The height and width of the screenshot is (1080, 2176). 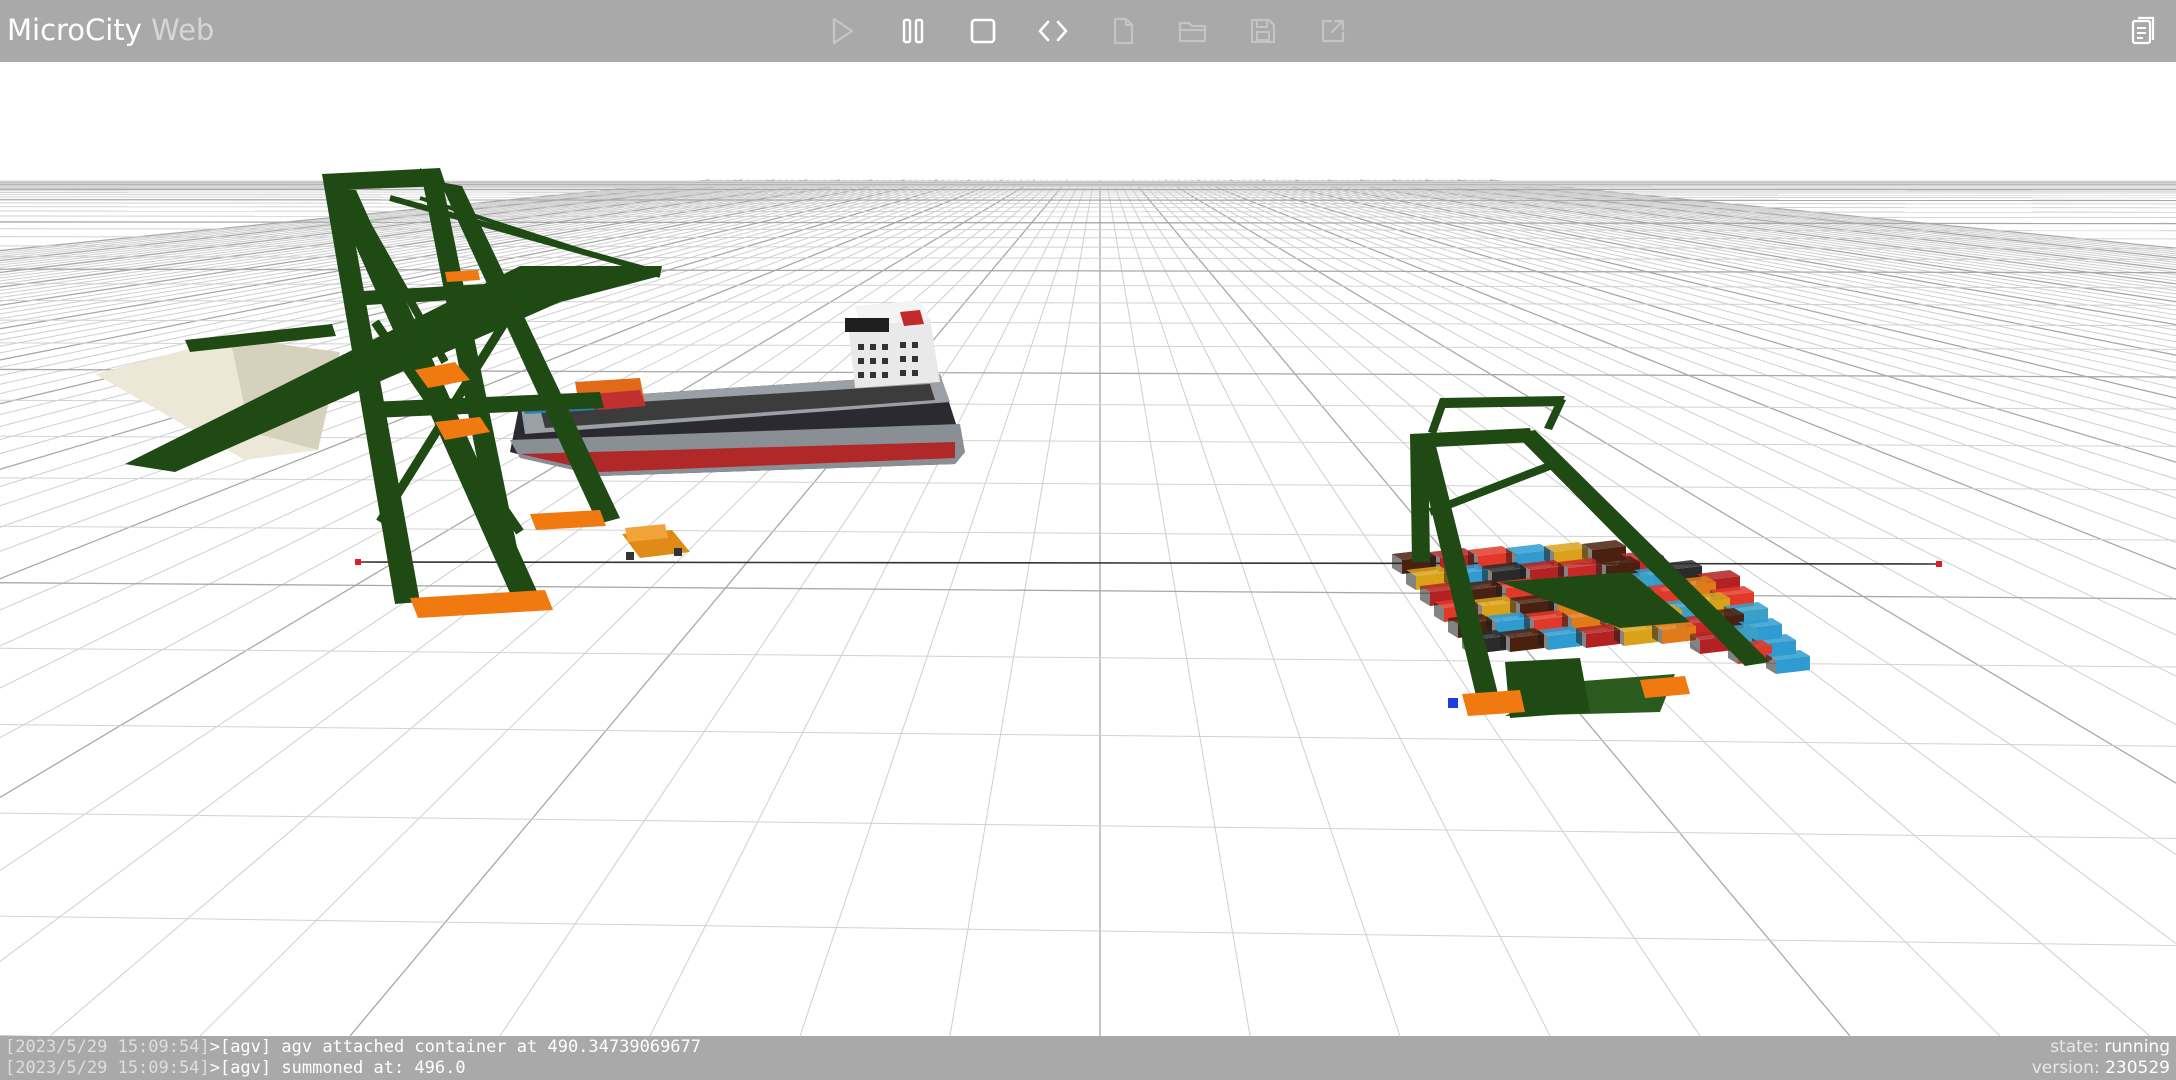 I want to click on clipboard-icon, so click(x=2143, y=30).